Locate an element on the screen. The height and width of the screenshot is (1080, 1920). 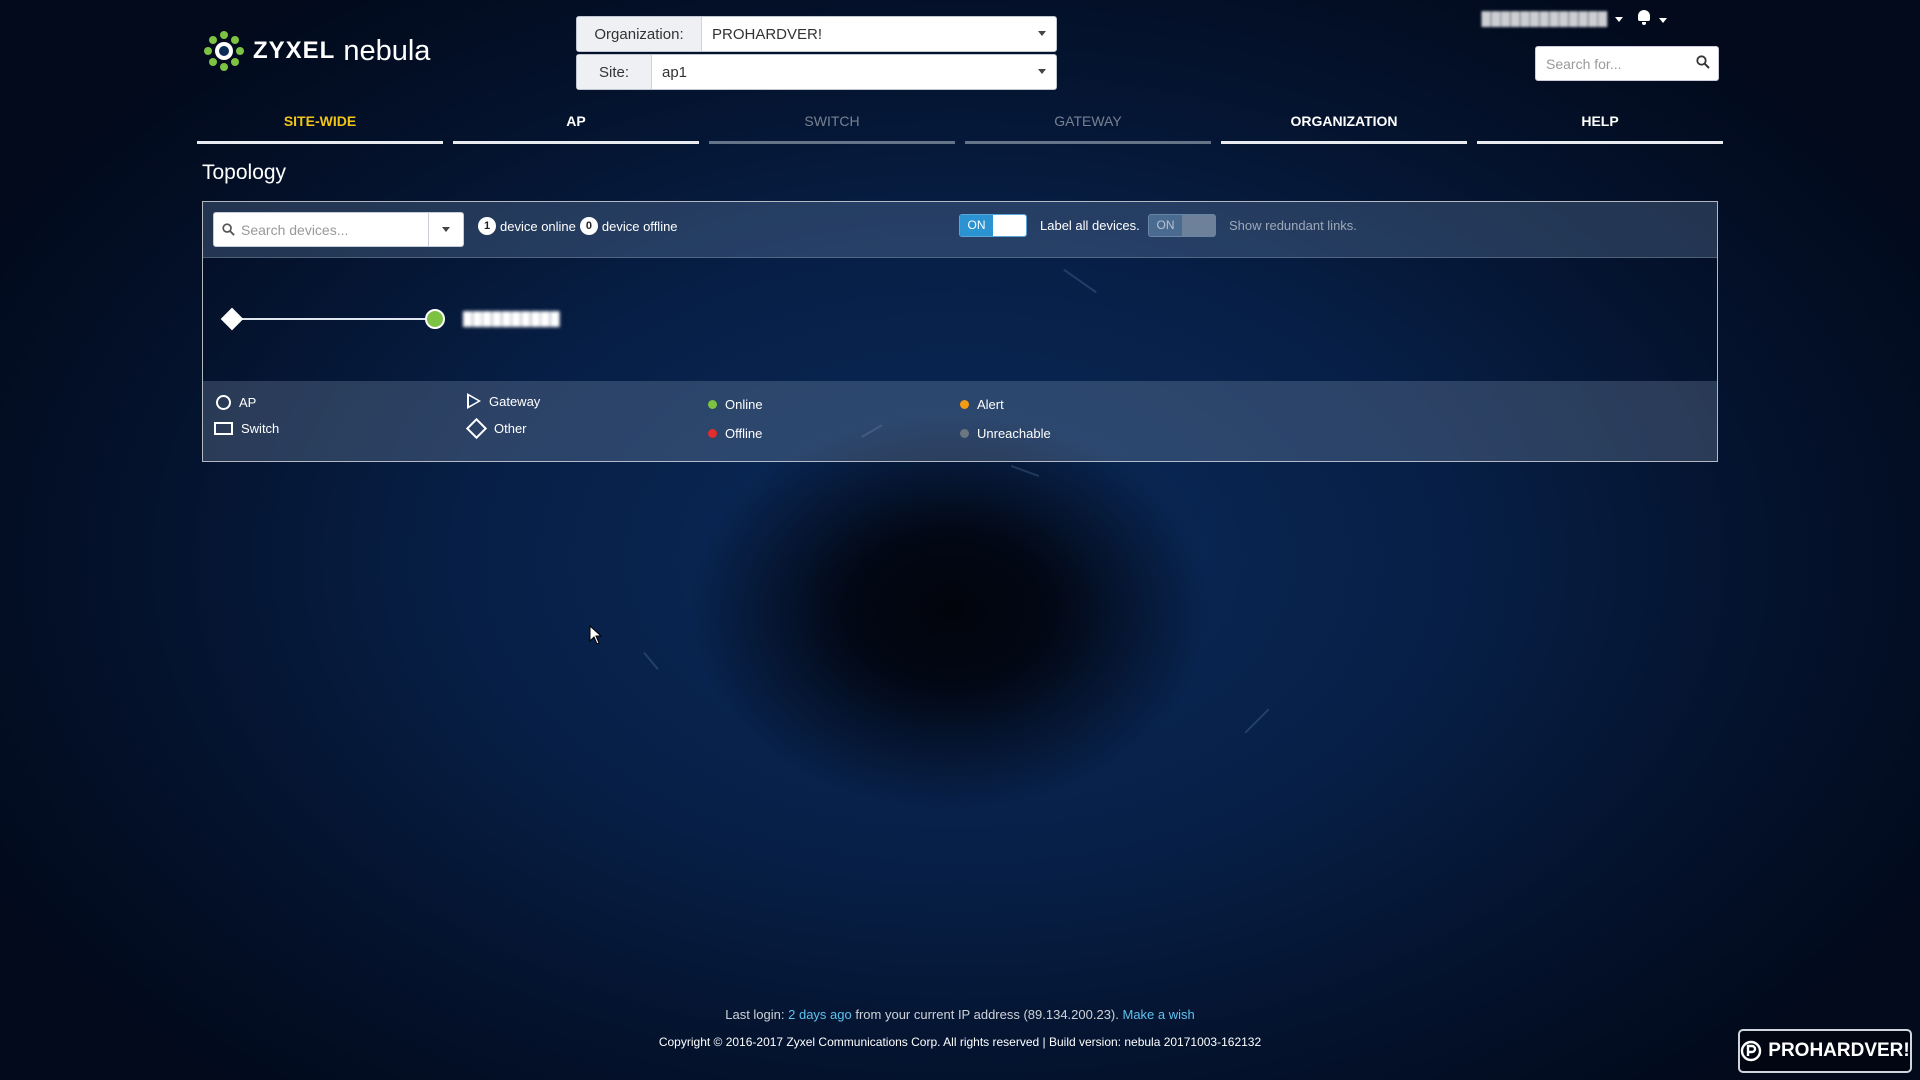
legend-offline: Offline is located at coordinates (735, 433).